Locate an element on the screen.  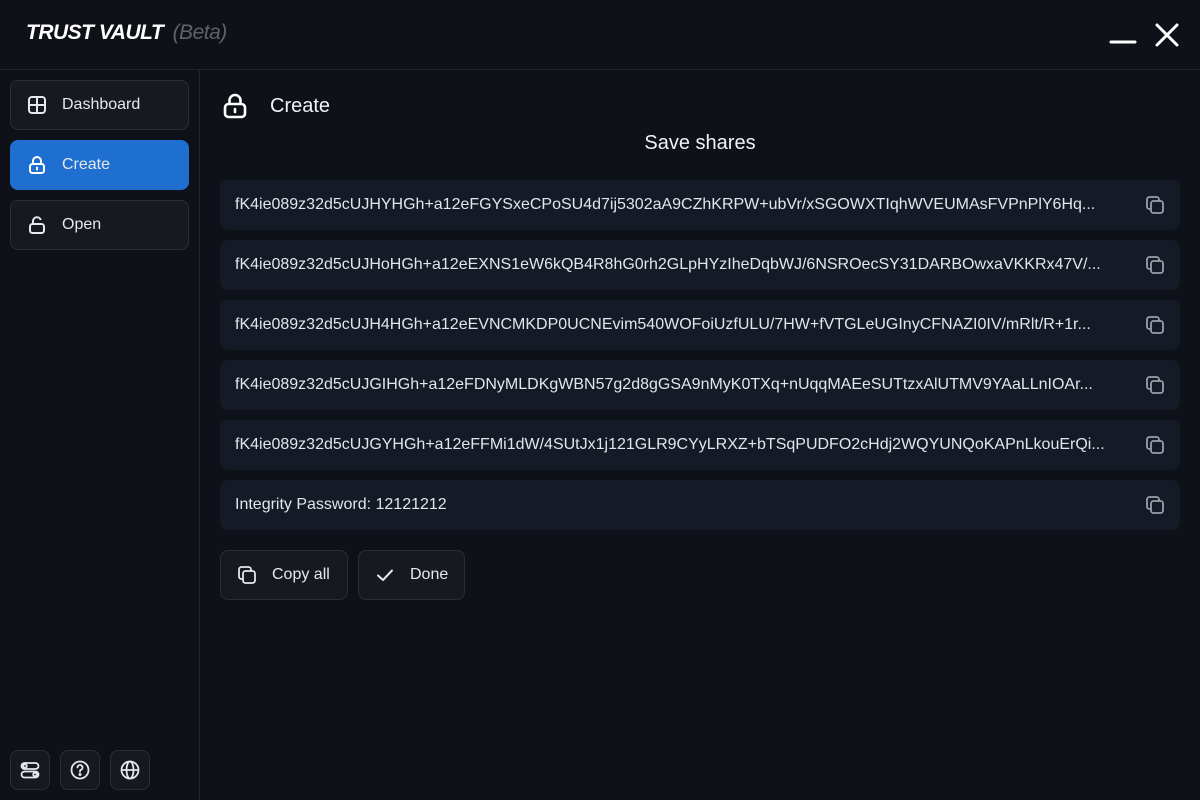
globe-icon is located at coordinates (130, 770).